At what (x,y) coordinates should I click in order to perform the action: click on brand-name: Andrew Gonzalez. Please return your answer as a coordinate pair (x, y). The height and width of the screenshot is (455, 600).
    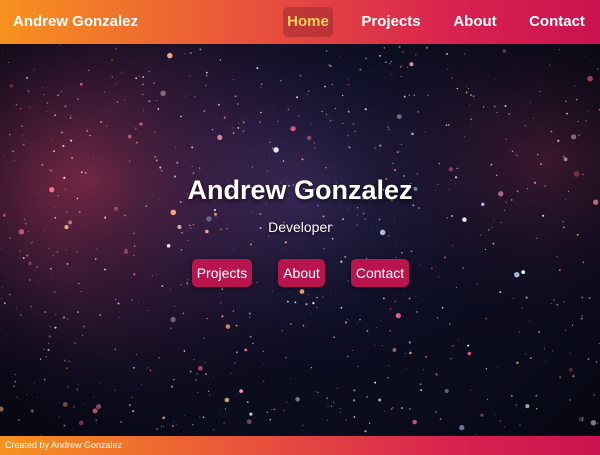
    Looking at the image, I should click on (75, 22).